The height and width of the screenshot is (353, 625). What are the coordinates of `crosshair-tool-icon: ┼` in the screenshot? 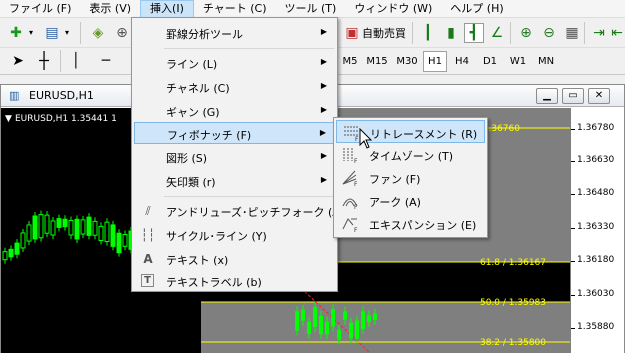 It's located at (44, 61).